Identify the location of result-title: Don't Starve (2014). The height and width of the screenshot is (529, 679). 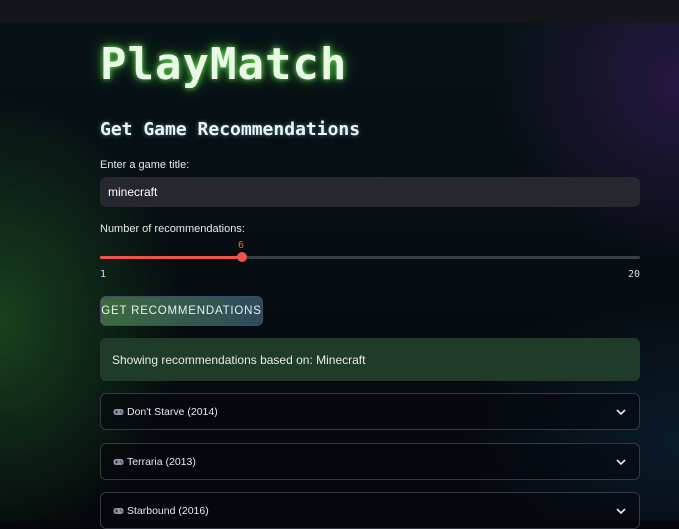
(172, 411).